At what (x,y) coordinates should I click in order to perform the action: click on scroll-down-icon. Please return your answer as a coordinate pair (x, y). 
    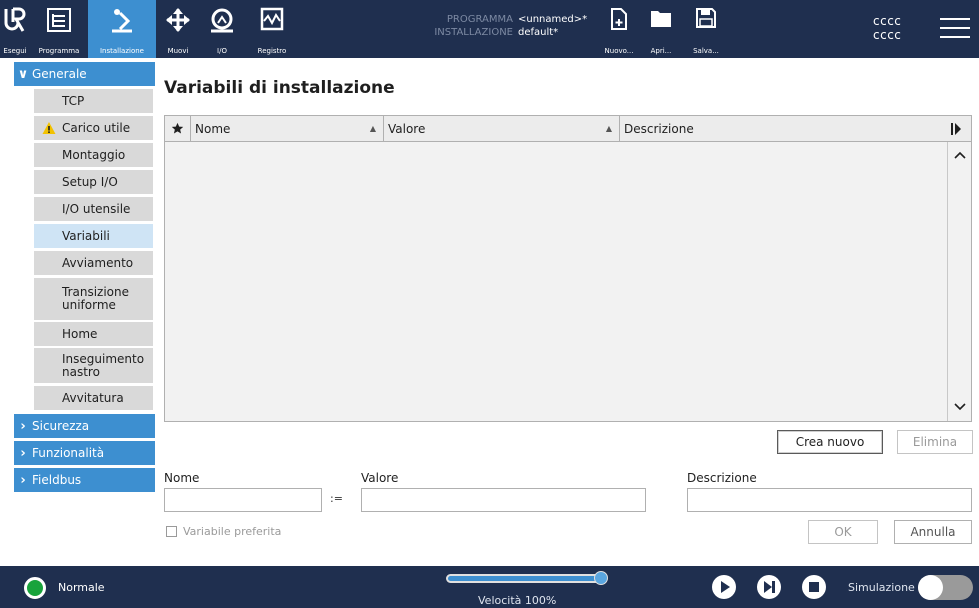
    Looking at the image, I should click on (960, 408).